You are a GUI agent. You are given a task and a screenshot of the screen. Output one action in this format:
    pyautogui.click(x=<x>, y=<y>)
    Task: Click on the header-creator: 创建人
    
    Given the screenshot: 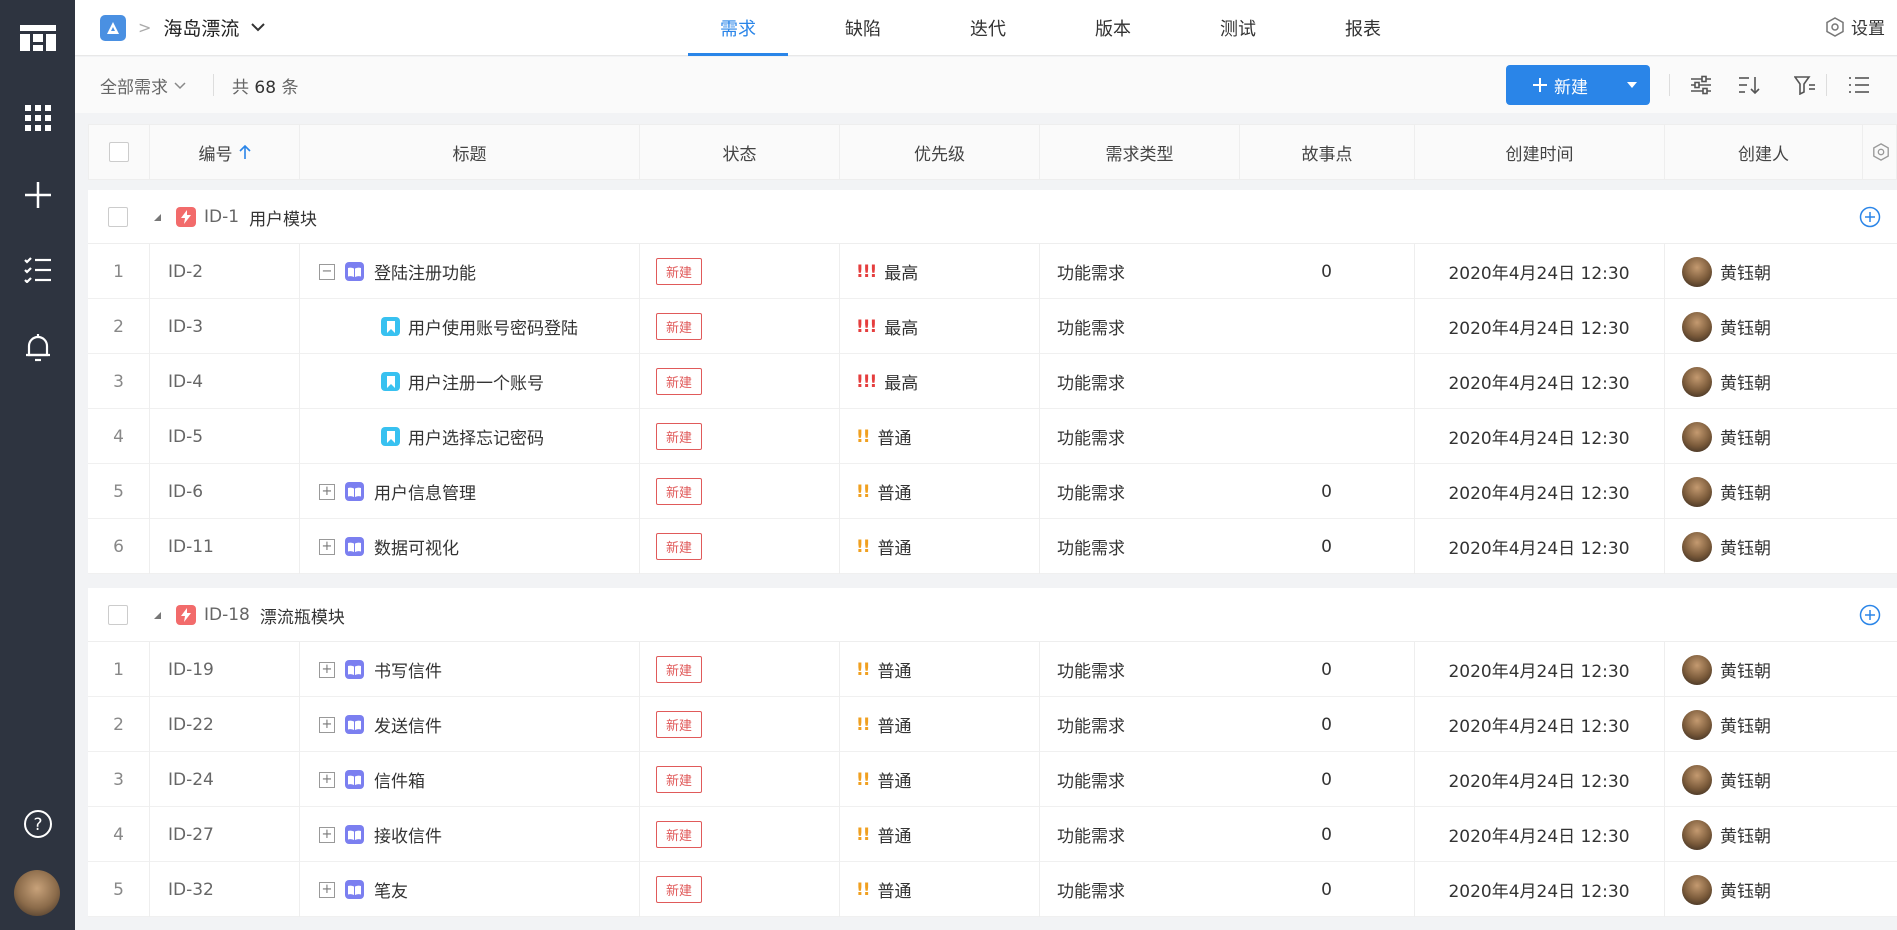 What is the action you would take?
    pyautogui.click(x=1764, y=152)
    